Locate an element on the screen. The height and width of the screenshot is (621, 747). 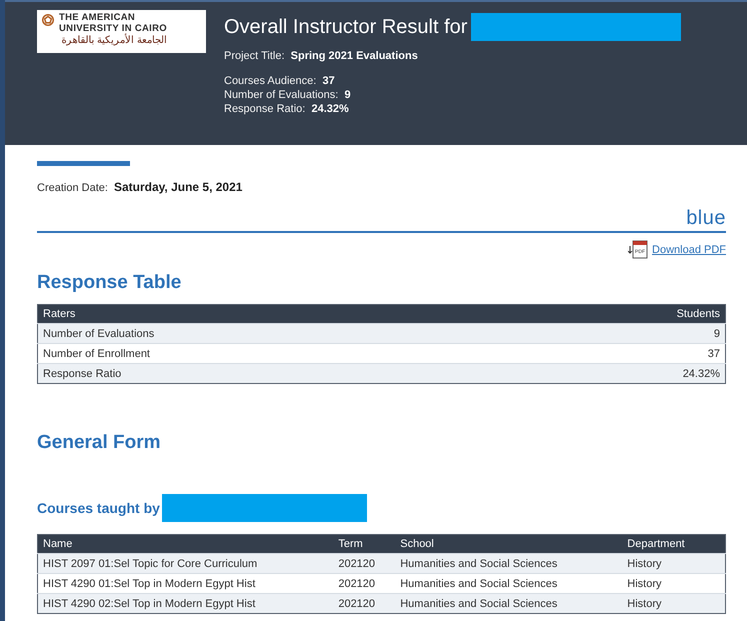
table-cell: 24.32% is located at coordinates (620, 374).